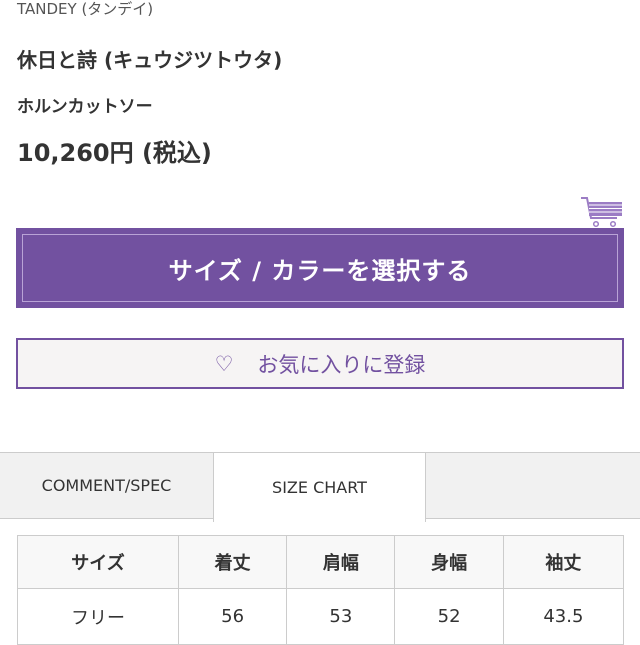 The height and width of the screenshot is (645, 640). I want to click on header-chest: 身幅, so click(449, 562).